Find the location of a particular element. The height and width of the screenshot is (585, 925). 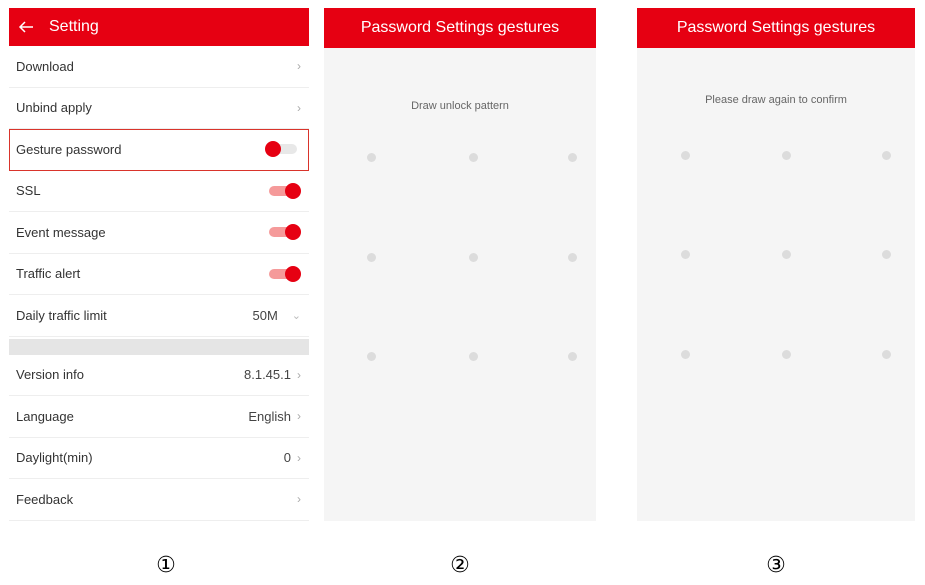

section-divider is located at coordinates (159, 346).